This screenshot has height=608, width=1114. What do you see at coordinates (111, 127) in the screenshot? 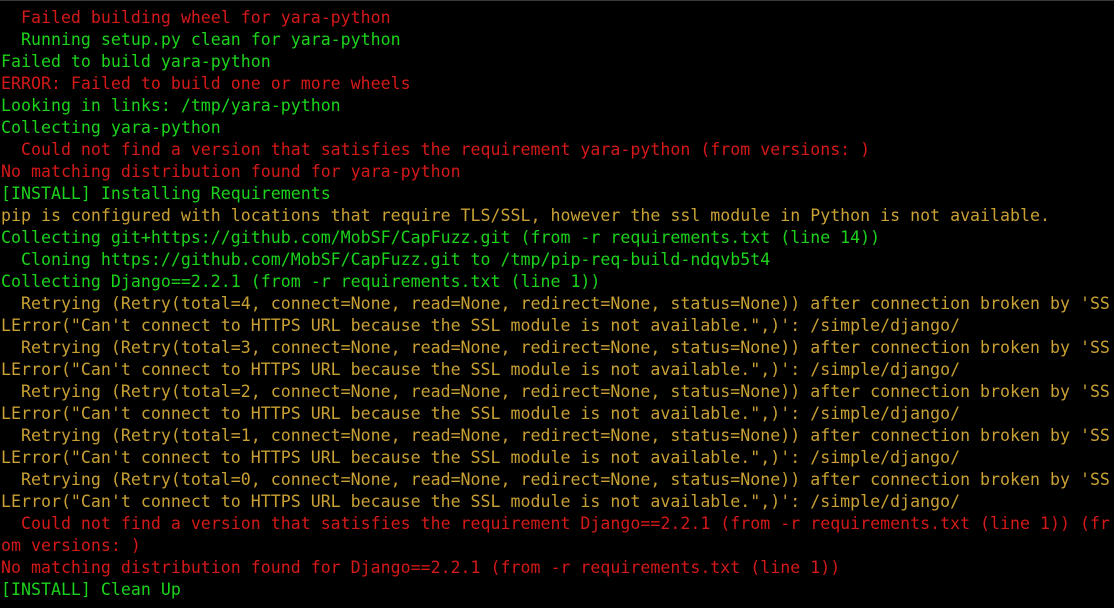
I see `terminal-line: Collecting yara-python` at bounding box center [111, 127].